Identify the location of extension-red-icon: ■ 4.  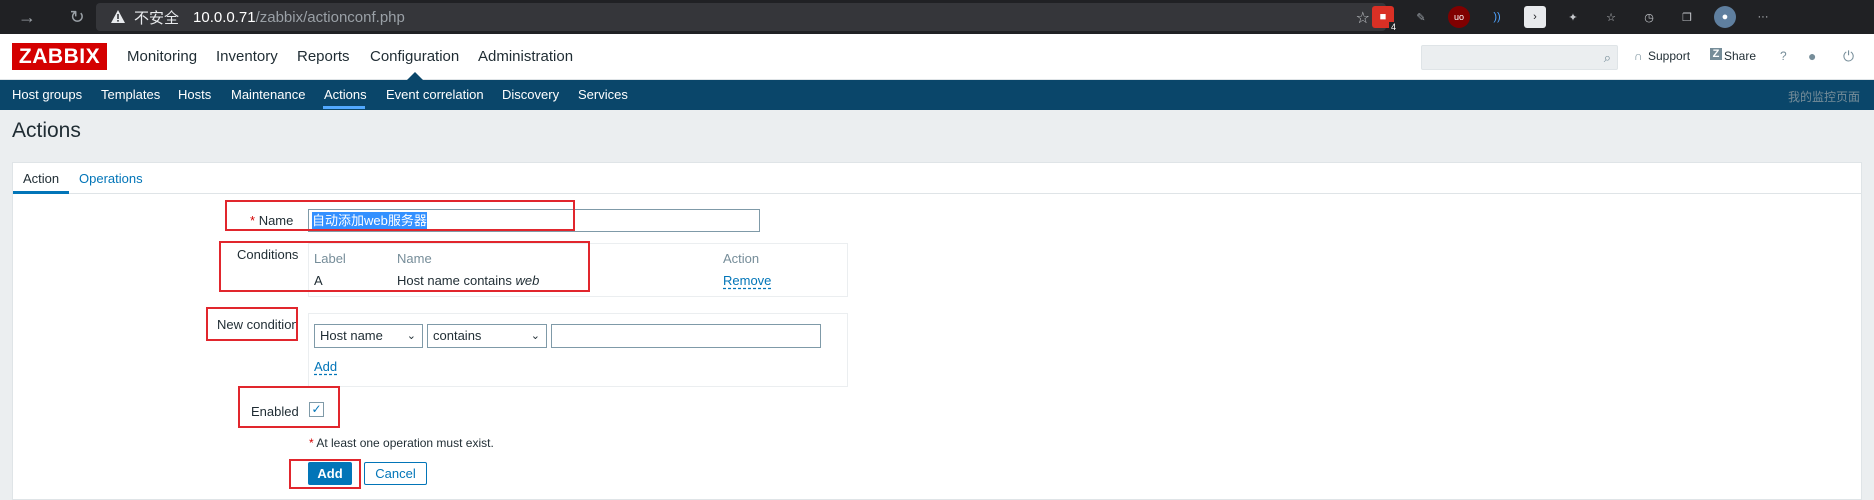
(1385, 19).